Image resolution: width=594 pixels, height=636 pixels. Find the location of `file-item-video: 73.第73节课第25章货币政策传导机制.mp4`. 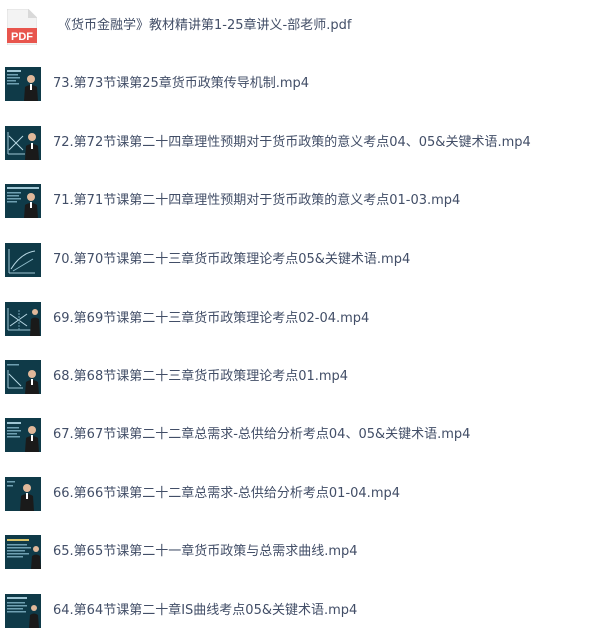

file-item-video: 73.第73节课第25章货币政策传导机制.mp4 is located at coordinates (297, 84).